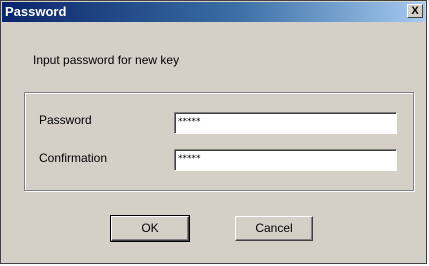  What do you see at coordinates (106, 60) in the screenshot?
I see `prompt-text: Input password for new key` at bounding box center [106, 60].